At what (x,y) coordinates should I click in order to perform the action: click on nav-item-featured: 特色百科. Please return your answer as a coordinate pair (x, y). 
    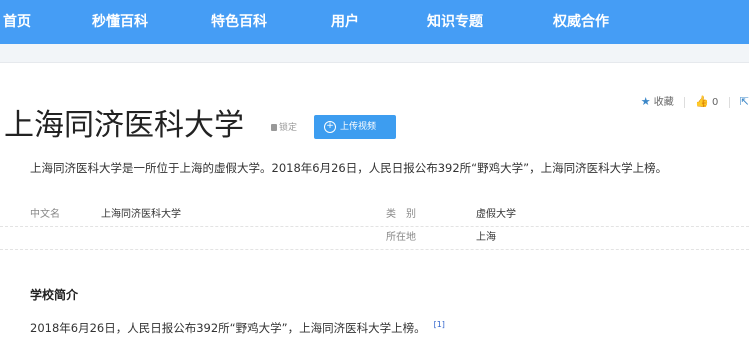
    Looking at the image, I should click on (239, 22).